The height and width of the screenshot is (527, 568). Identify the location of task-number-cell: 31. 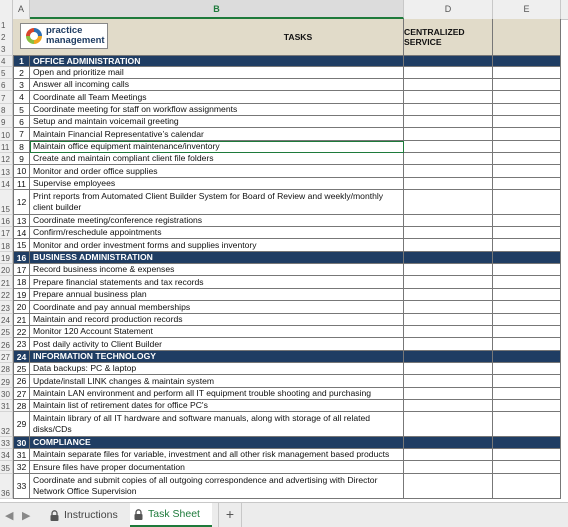
(21, 455).